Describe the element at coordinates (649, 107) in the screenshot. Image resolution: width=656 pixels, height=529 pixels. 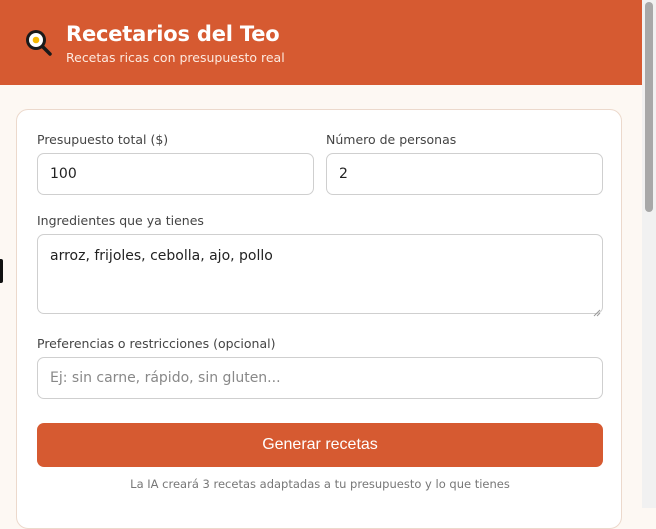
I see `scrollbar-thumb` at that location.